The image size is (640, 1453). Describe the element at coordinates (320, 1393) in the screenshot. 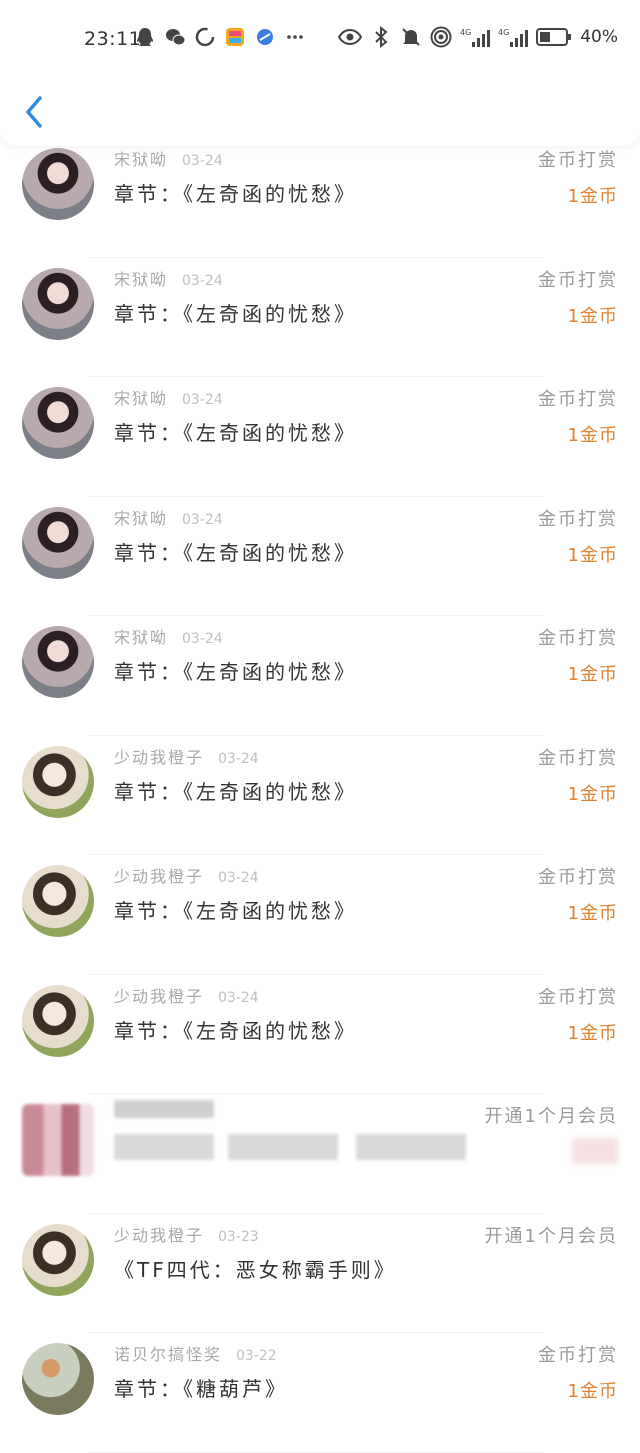

I see `list-item: 诺贝尔搞怪奖 03-22 章节：《糖葫芦》 金币打赏 1金币` at that location.